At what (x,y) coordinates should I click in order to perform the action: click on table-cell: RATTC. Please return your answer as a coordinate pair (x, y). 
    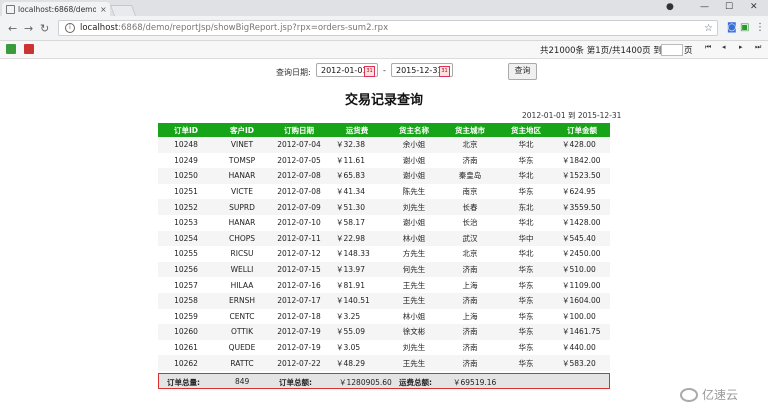
    Looking at the image, I should click on (242, 363).